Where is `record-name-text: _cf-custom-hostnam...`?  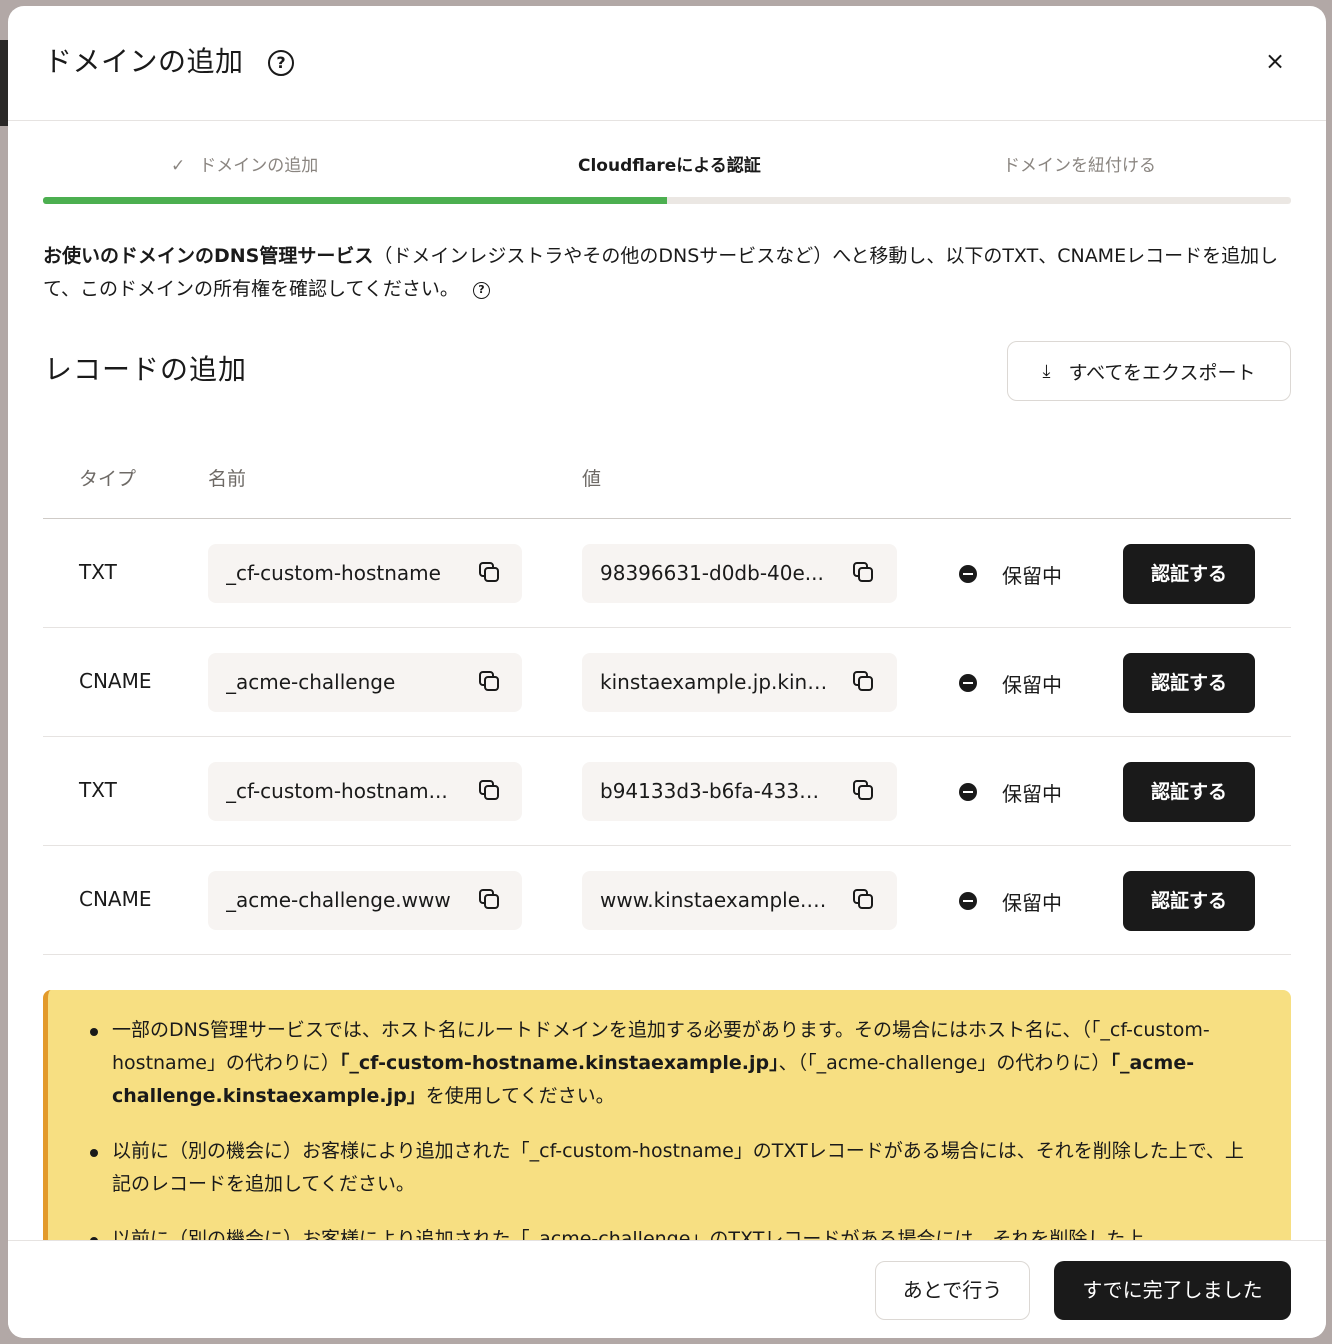 record-name-text: _cf-custom-hostnam... is located at coordinates (337, 791).